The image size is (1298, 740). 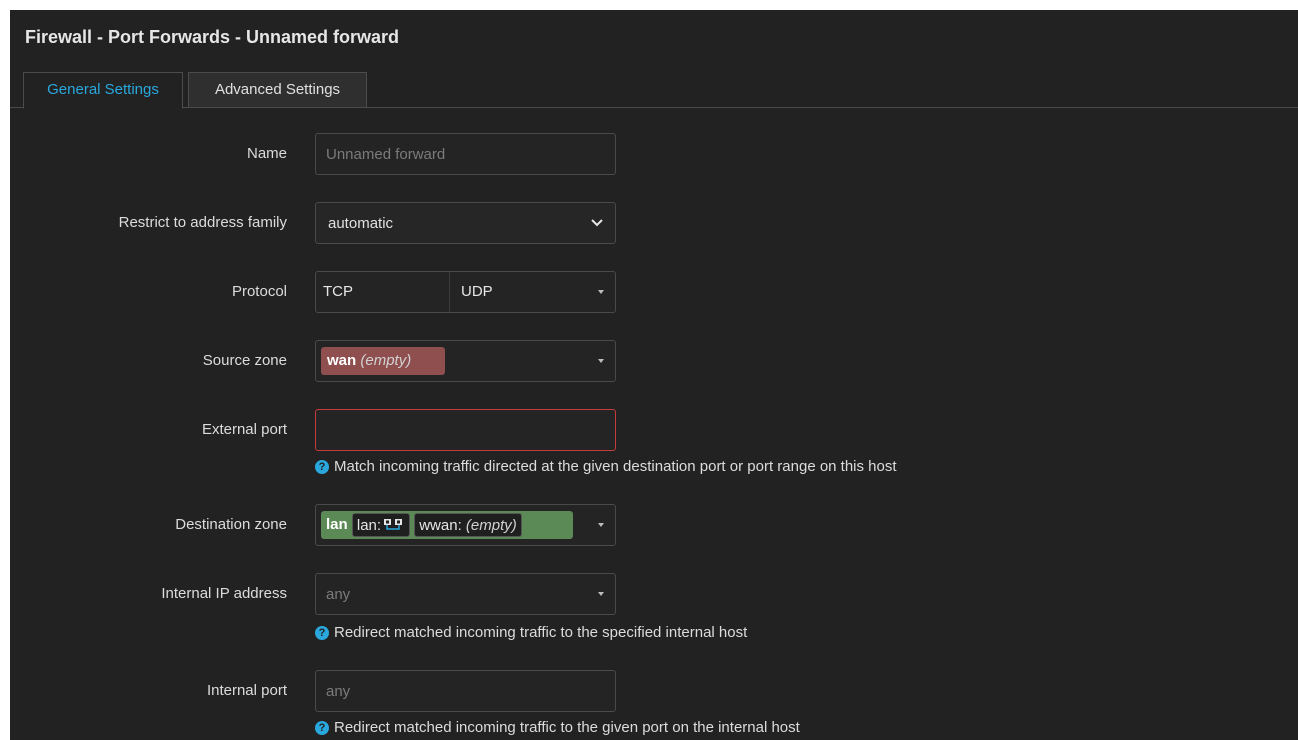 What do you see at coordinates (465, 223) in the screenshot?
I see `address-family-select: automatic` at bounding box center [465, 223].